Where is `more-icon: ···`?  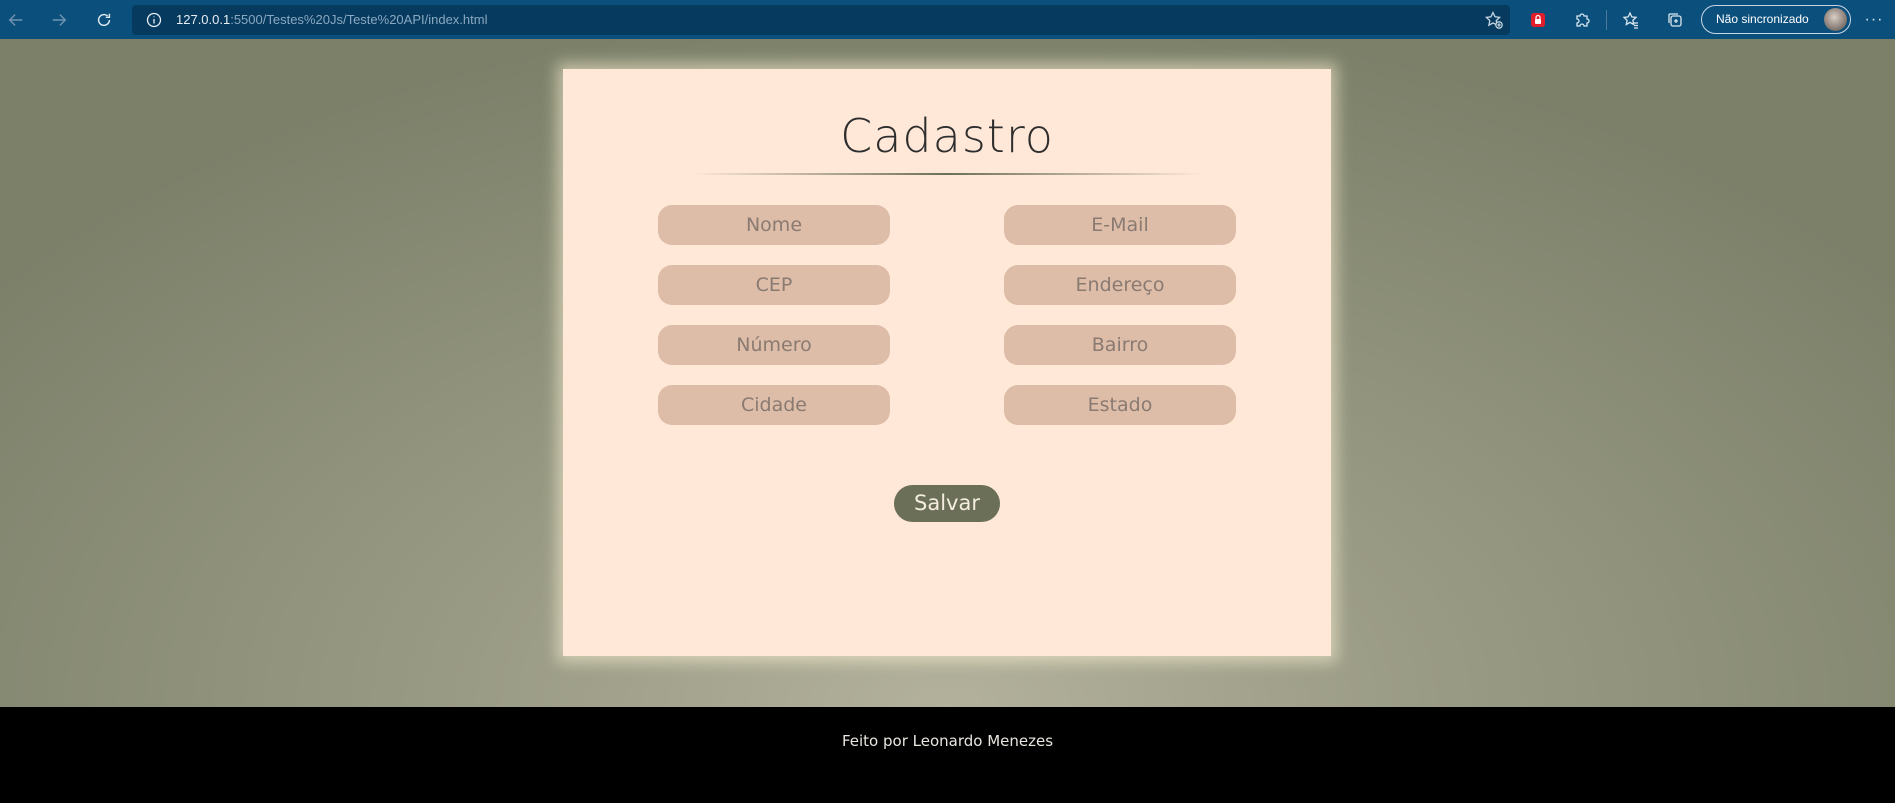
more-icon: ··· is located at coordinates (1874, 20).